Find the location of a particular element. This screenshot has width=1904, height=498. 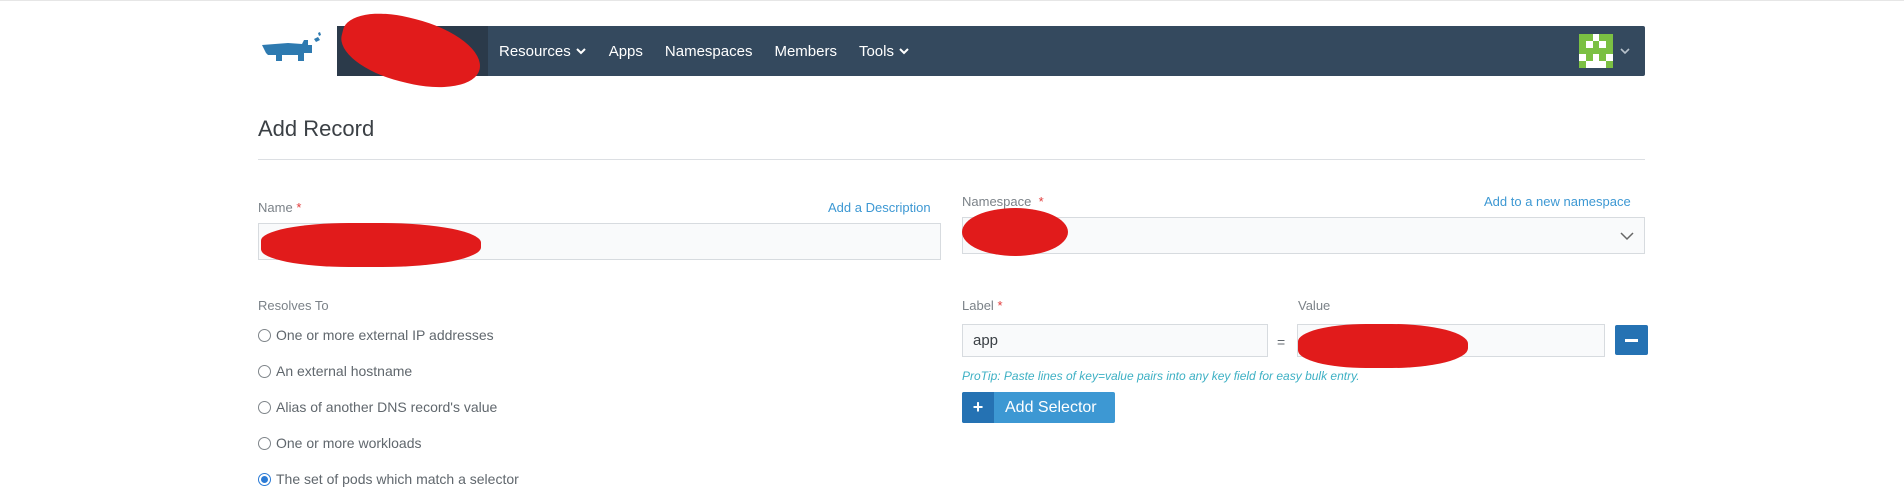

nav-tools: Tools is located at coordinates (884, 51).